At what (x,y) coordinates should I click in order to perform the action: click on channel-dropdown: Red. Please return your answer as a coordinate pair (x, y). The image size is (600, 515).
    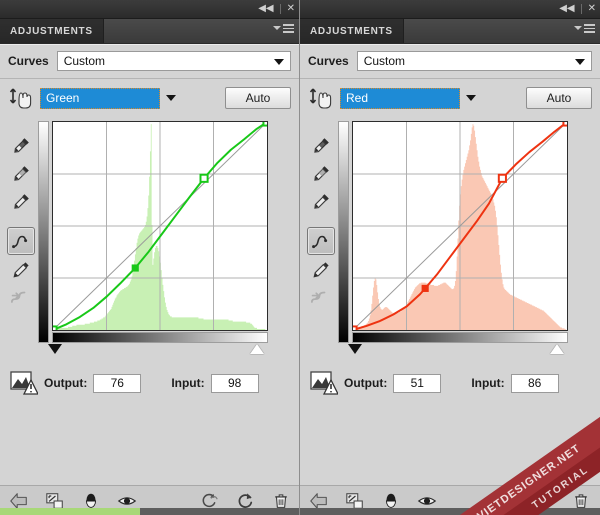
    Looking at the image, I should click on (408, 98).